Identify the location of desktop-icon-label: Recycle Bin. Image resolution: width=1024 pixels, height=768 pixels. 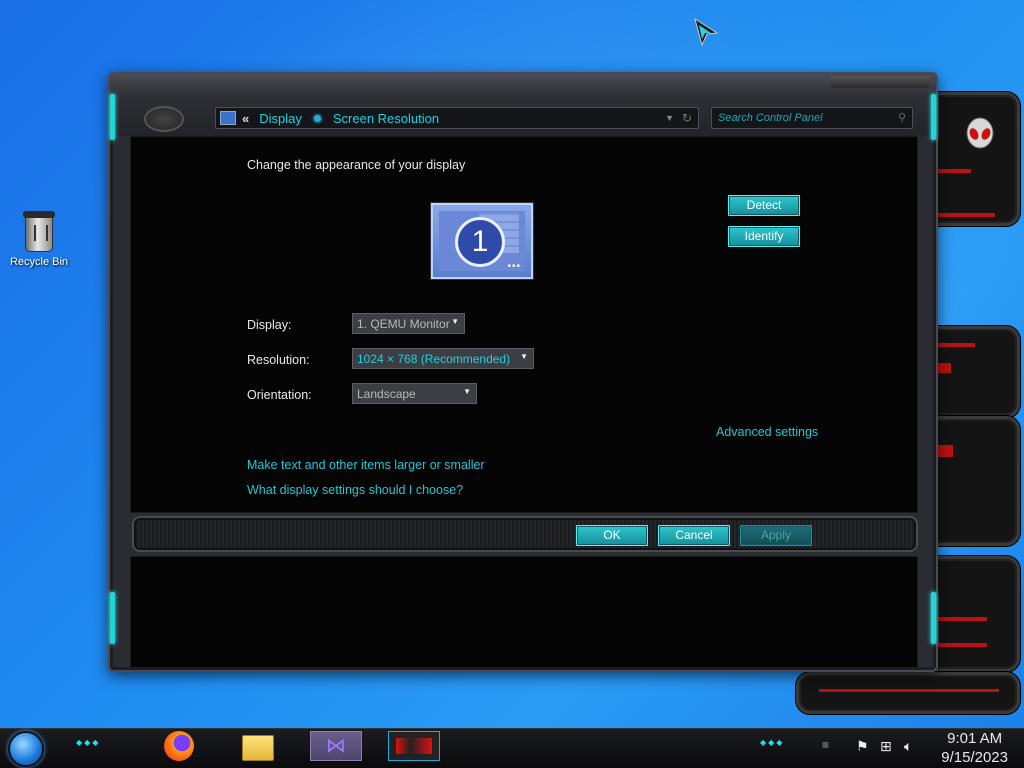
(39, 262).